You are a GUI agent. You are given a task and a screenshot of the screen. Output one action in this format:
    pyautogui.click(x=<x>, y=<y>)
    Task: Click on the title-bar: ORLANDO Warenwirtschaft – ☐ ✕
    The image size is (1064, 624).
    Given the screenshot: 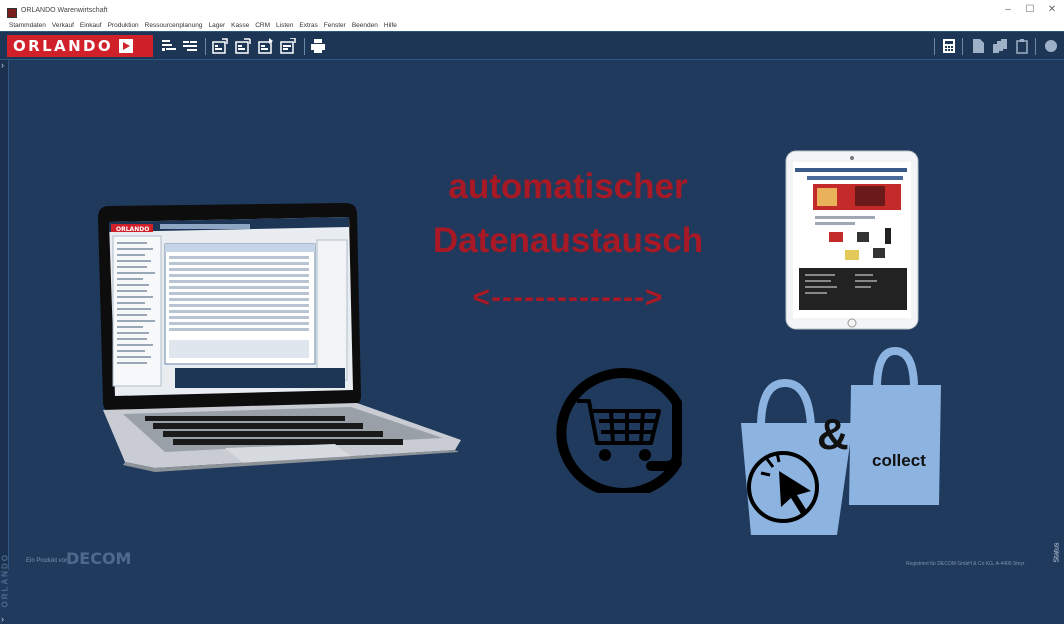 What is the action you would take?
    pyautogui.click(x=532, y=10)
    